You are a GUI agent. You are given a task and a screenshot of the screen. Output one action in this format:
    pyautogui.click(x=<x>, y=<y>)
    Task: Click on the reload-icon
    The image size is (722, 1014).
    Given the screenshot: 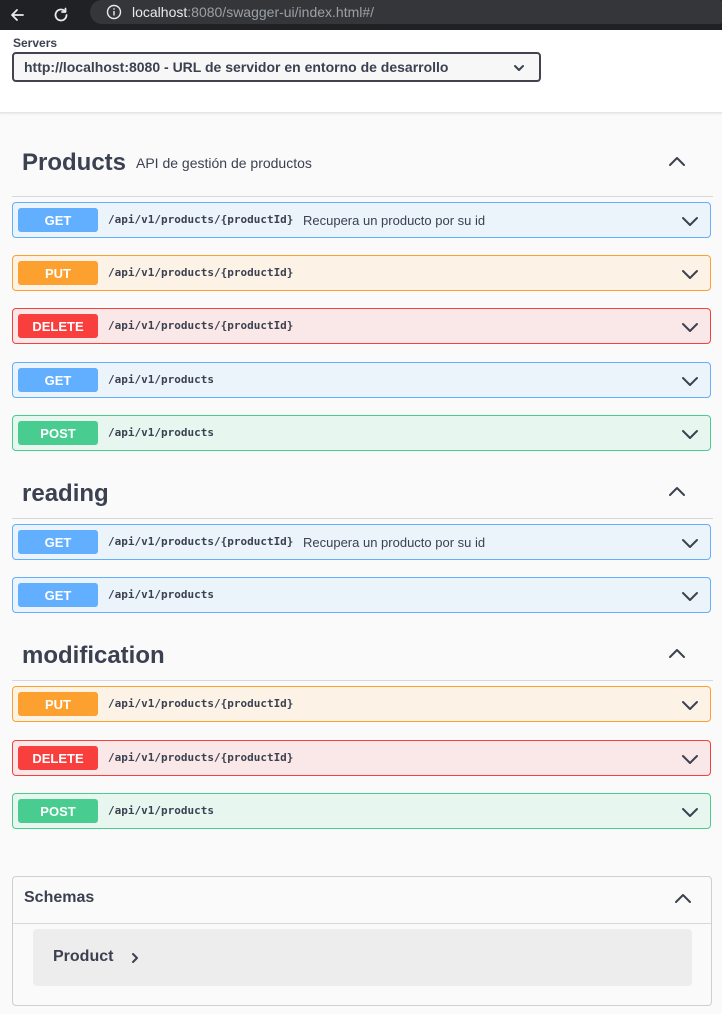 What is the action you would take?
    pyautogui.click(x=61, y=15)
    